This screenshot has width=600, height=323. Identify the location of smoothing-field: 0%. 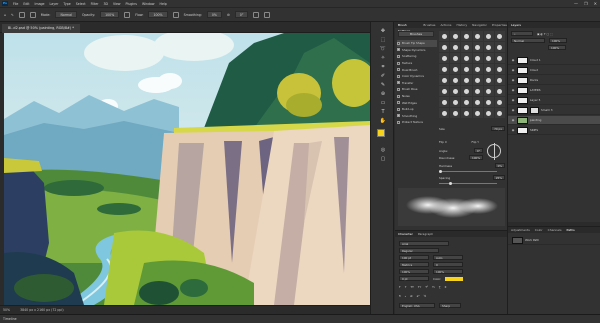
(214, 14).